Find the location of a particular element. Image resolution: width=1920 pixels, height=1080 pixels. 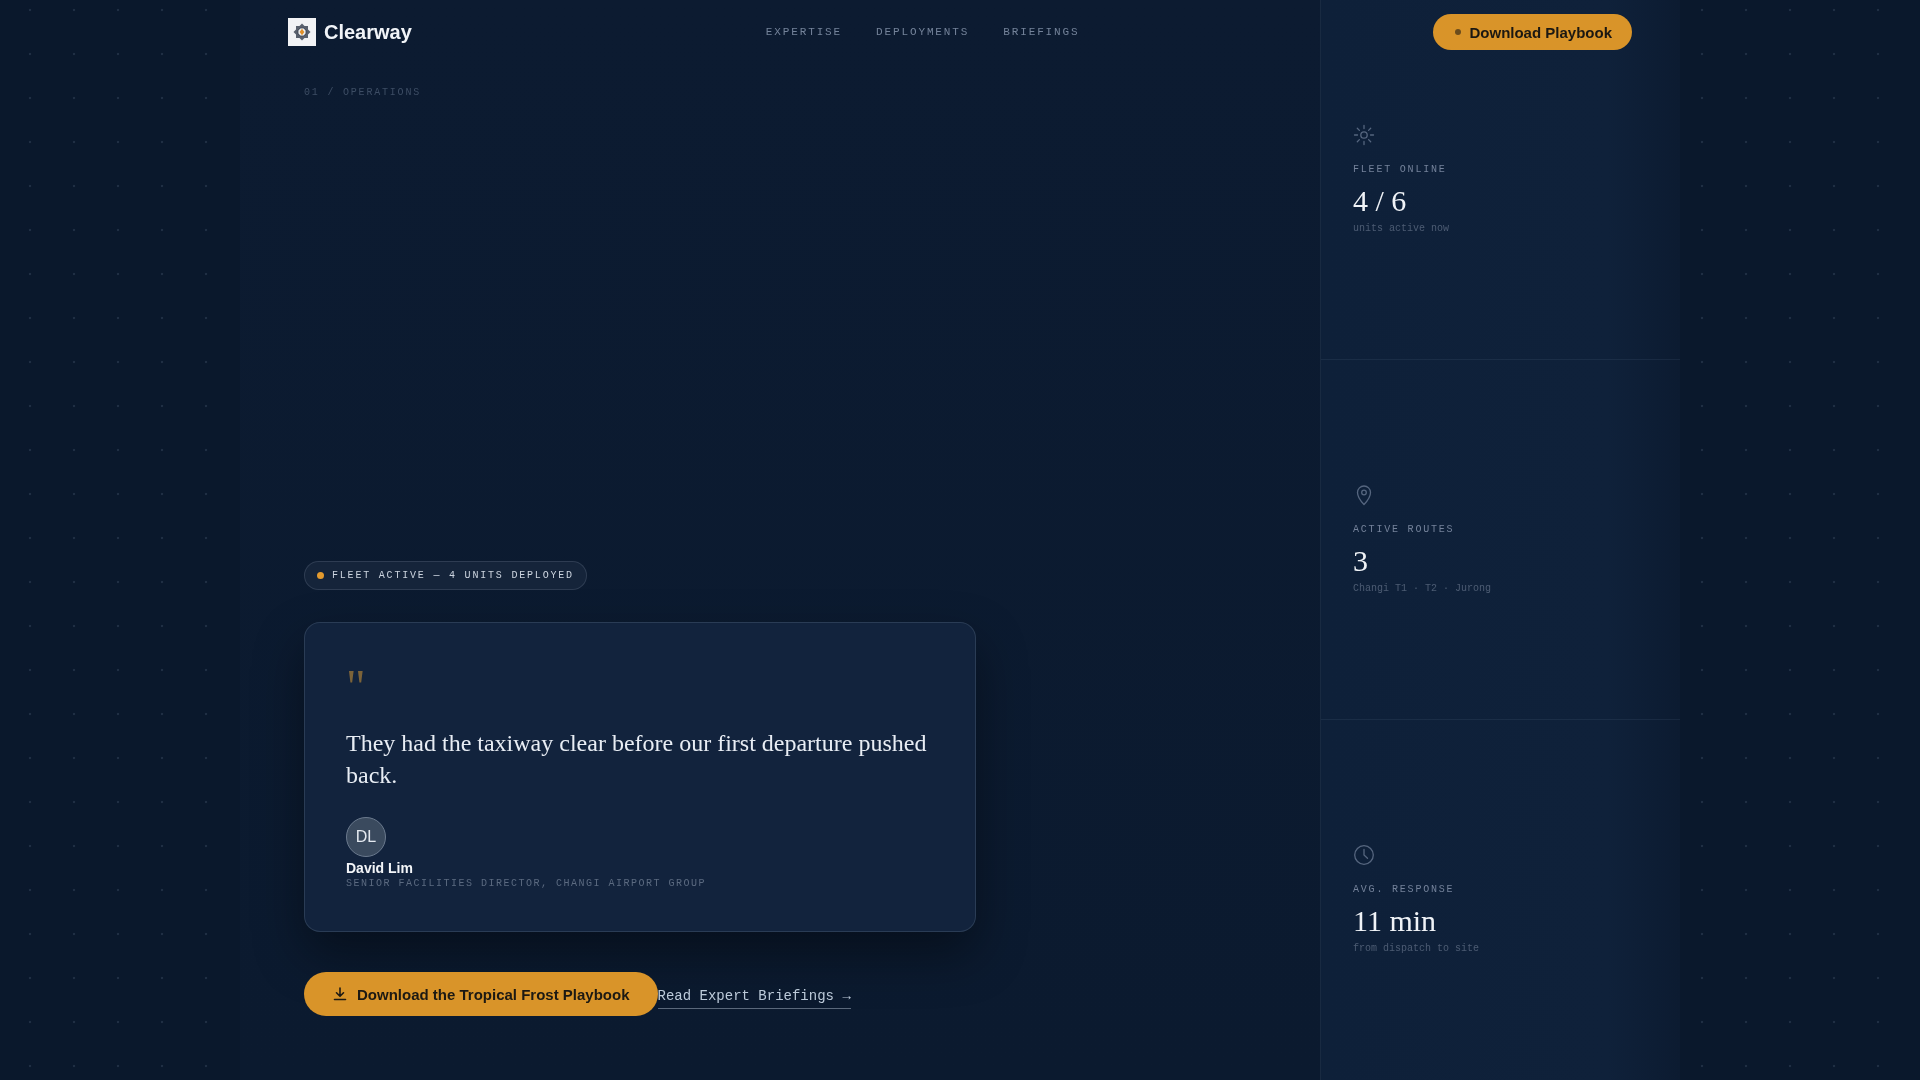

logo-icon is located at coordinates (302, 32).